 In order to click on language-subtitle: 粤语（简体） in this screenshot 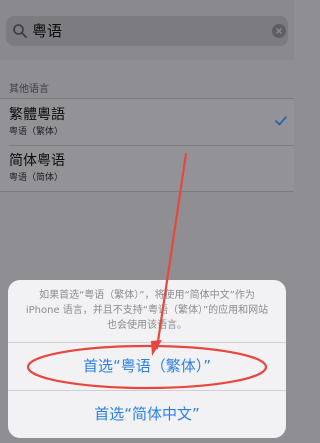, I will do `click(36, 178)`.